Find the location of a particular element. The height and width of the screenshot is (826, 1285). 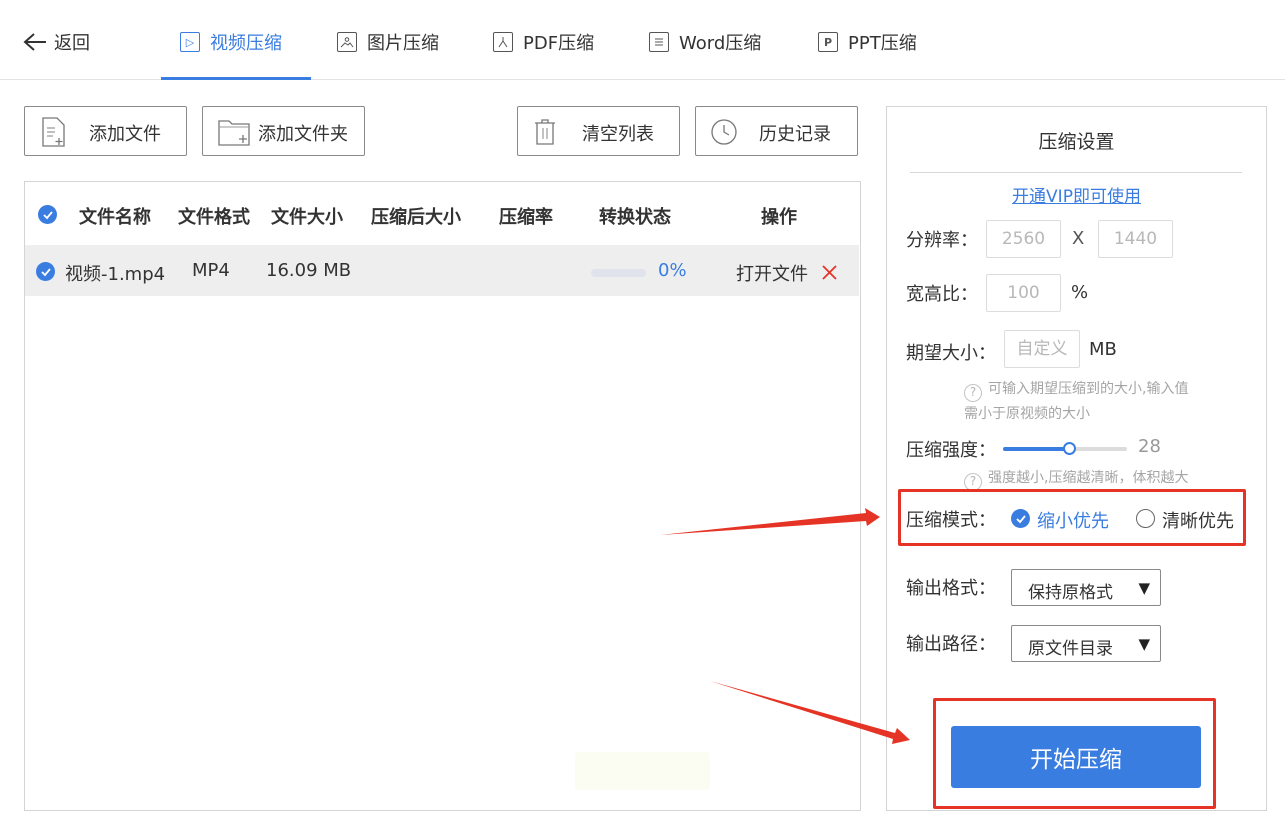

add-file-button: 添加文件 is located at coordinates (105, 131).